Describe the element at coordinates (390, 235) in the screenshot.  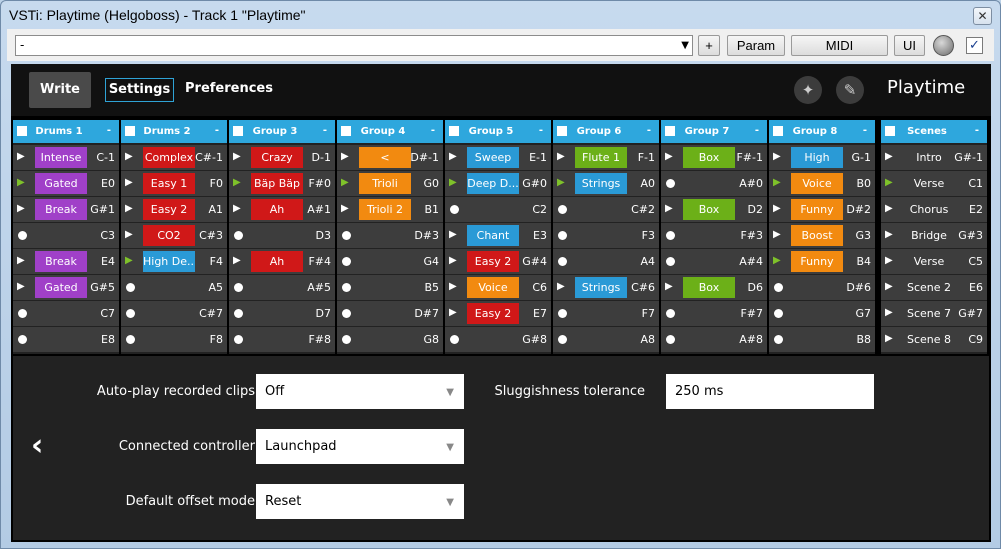
I see `clip-slot: D#3` at that location.